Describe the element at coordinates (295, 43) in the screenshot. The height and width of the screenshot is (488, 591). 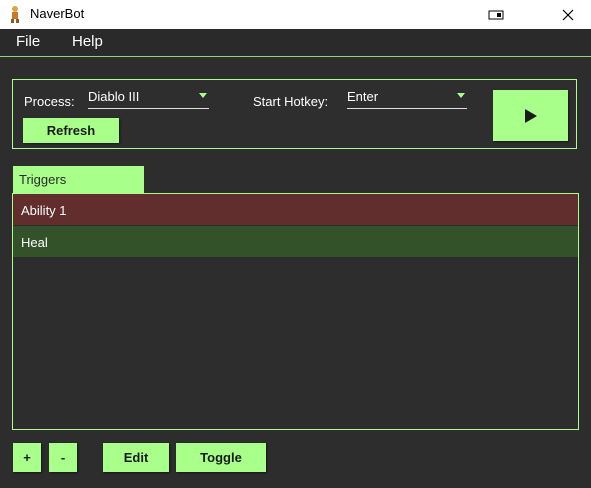
I see `menu-bar: File Help` at that location.